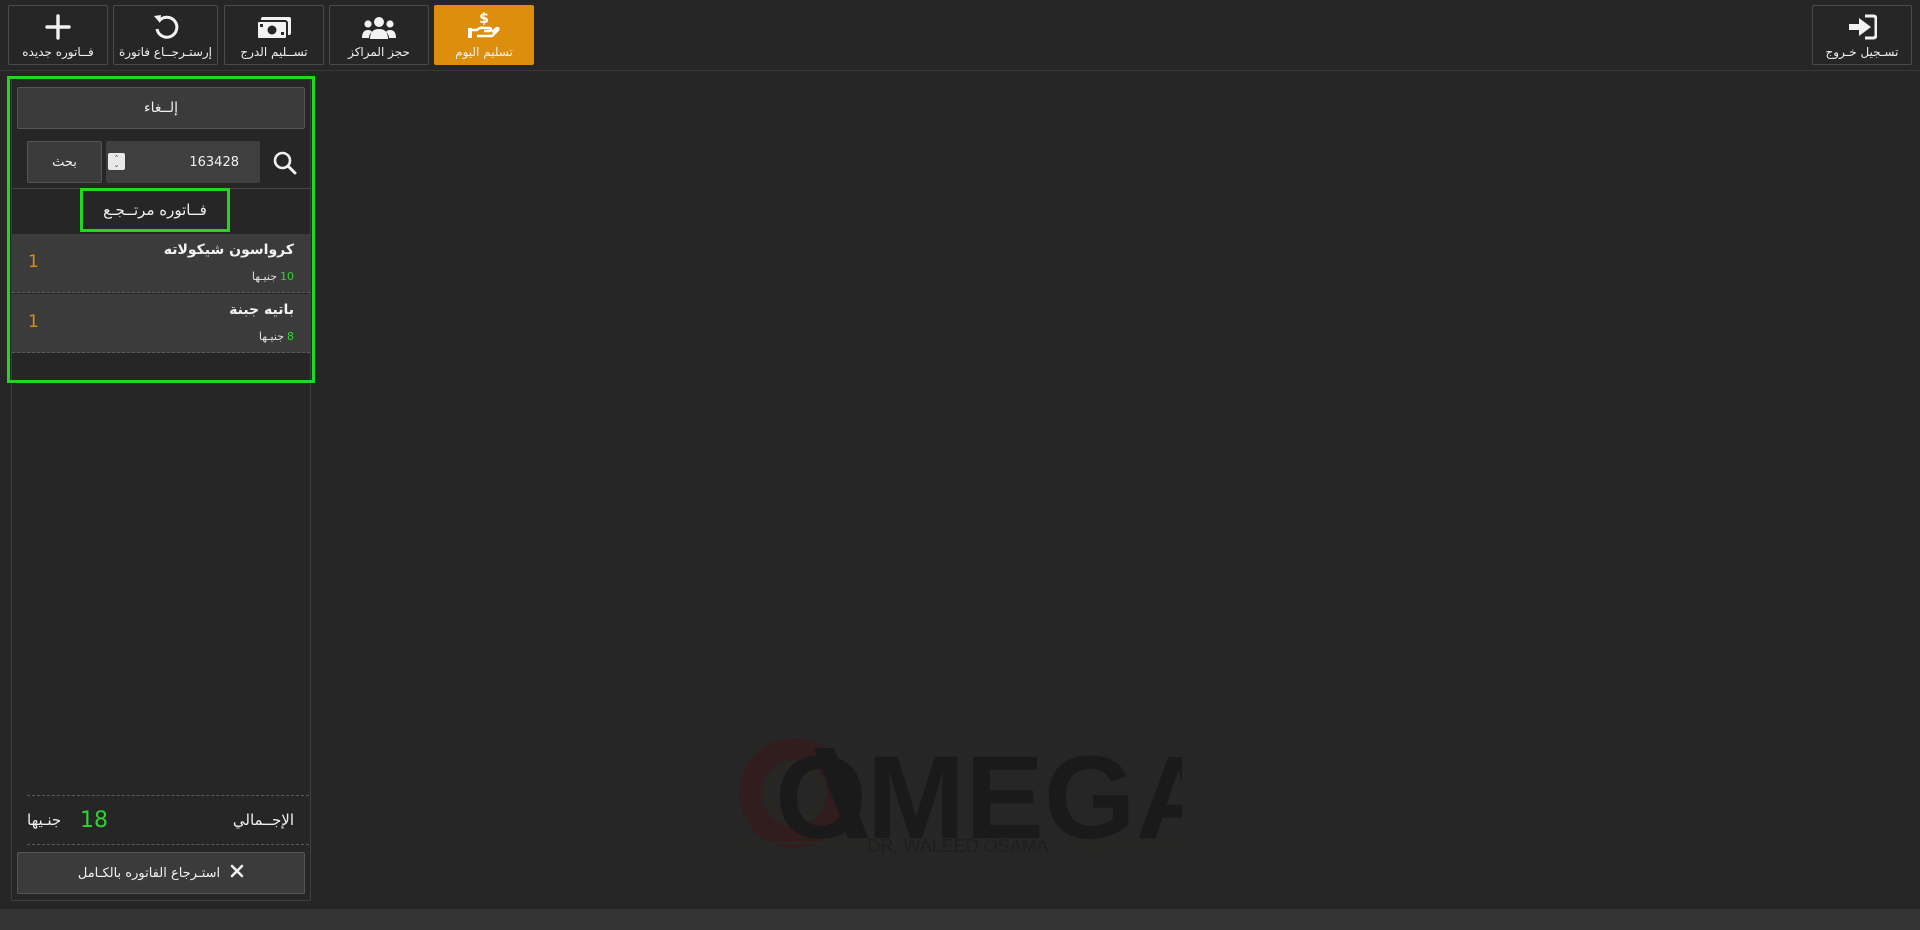 This screenshot has width=1920, height=930. I want to click on total-label: الإجــمالي, so click(263, 820).